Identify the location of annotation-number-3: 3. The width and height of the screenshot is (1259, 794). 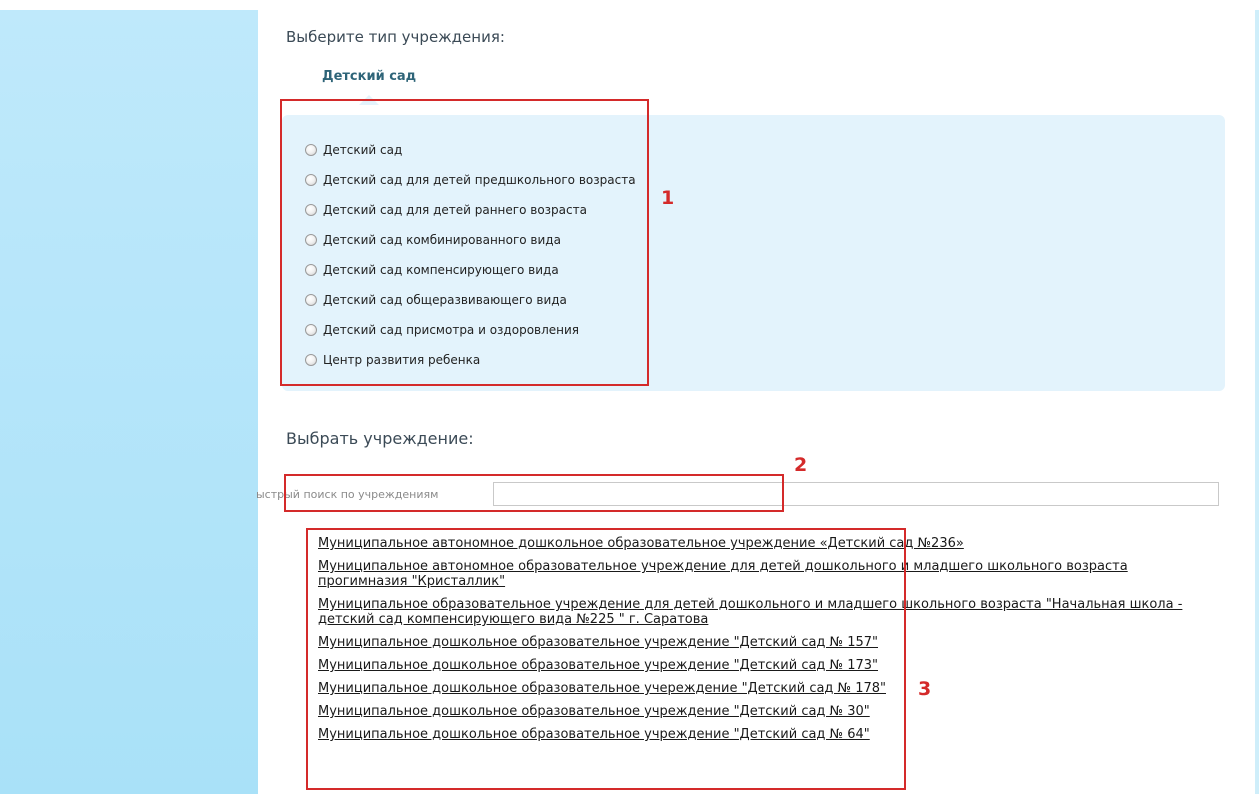
(925, 689).